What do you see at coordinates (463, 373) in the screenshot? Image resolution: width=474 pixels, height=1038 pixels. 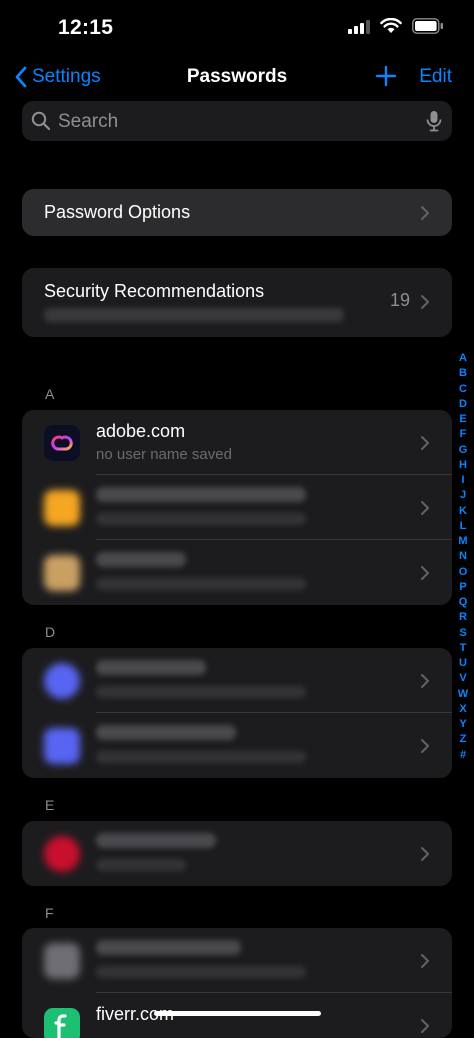 I see `index-letter: B` at bounding box center [463, 373].